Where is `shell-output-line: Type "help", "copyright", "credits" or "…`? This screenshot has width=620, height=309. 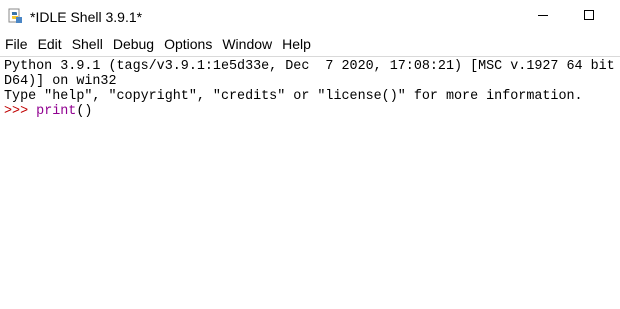 shell-output-line: Type "help", "copyright", "credits" or "… is located at coordinates (293, 96).